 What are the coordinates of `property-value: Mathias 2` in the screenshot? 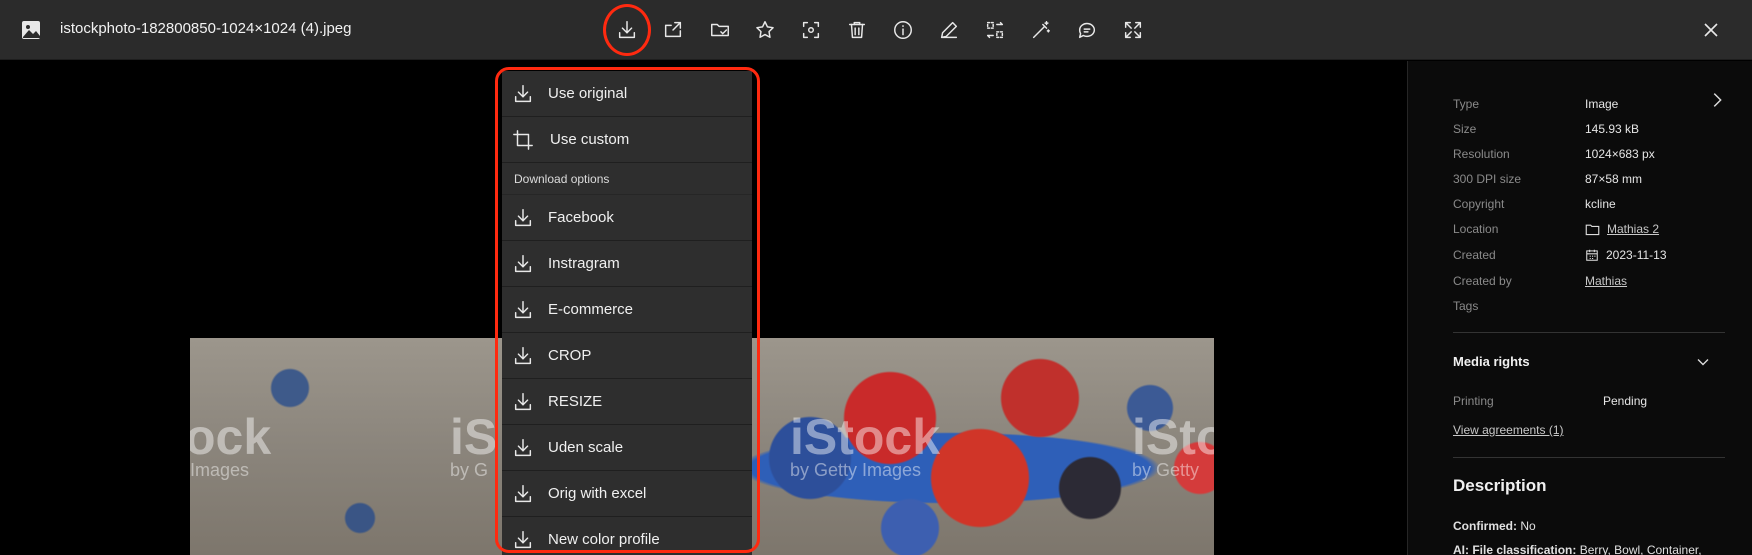 It's located at (1622, 229).